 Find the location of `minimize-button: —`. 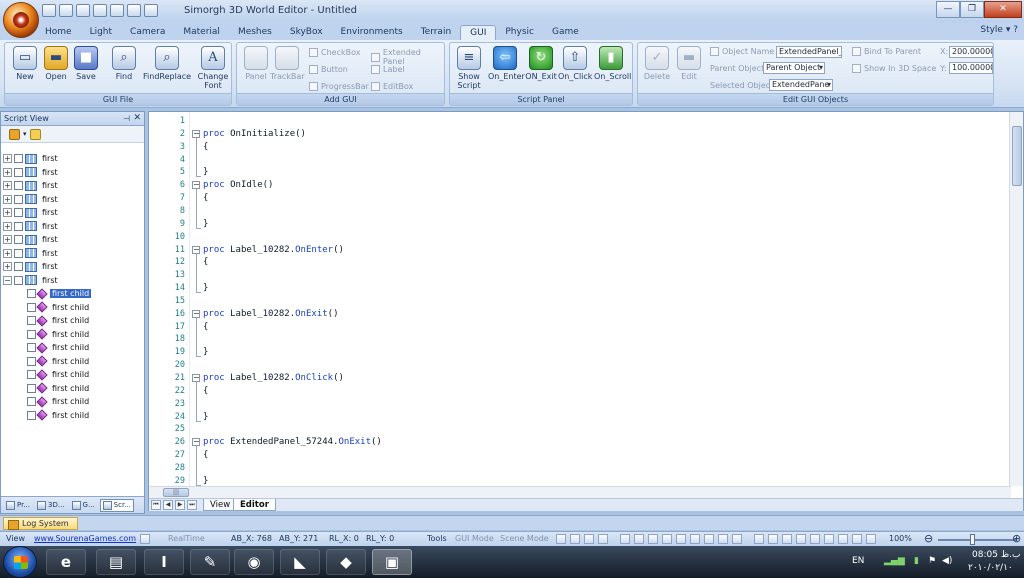

minimize-button: — is located at coordinates (948, 9).